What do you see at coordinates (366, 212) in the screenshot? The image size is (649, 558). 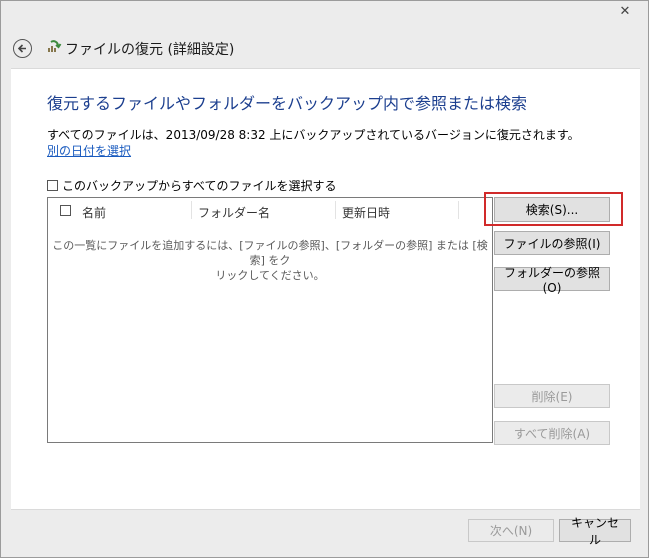 I see `column-header-modified: 更新日時` at bounding box center [366, 212].